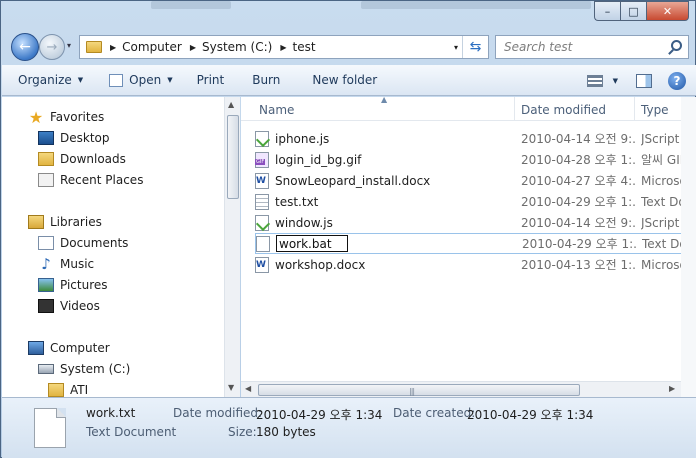  What do you see at coordinates (563, 110) in the screenshot?
I see `column-header-date-modified: Date modified` at bounding box center [563, 110].